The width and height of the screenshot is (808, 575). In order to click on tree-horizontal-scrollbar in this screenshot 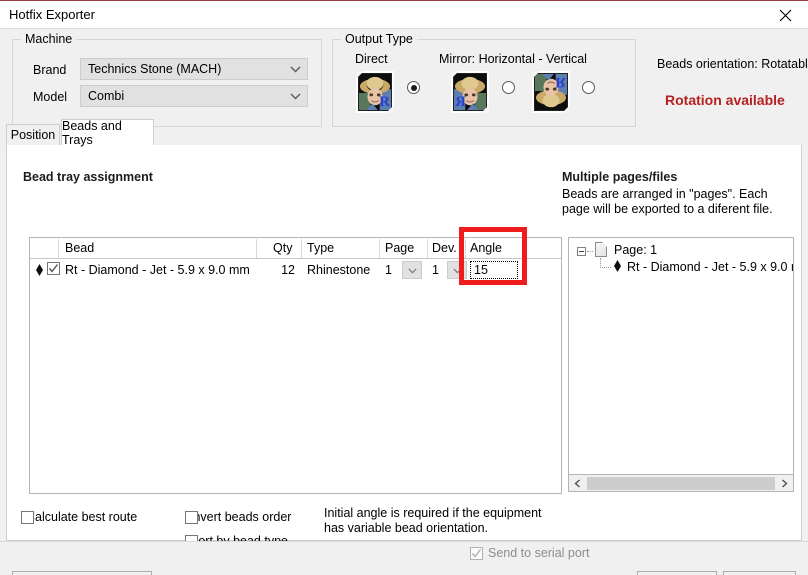, I will do `click(681, 483)`.